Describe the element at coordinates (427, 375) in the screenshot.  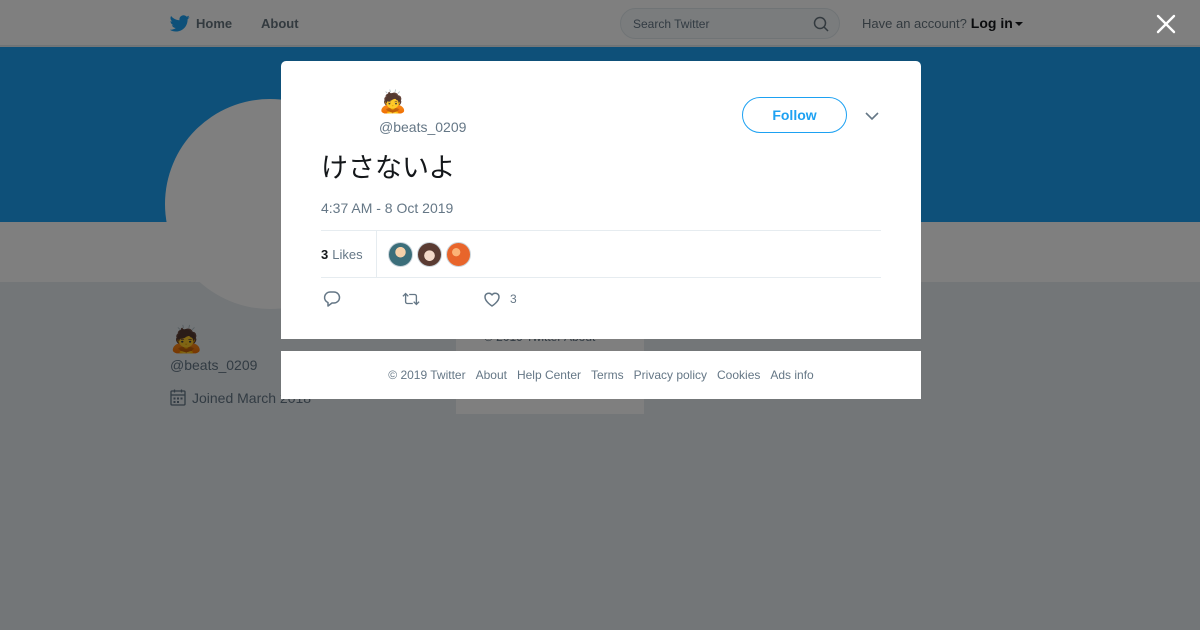
I see `footer-copyright: © 2019 Twitter` at that location.